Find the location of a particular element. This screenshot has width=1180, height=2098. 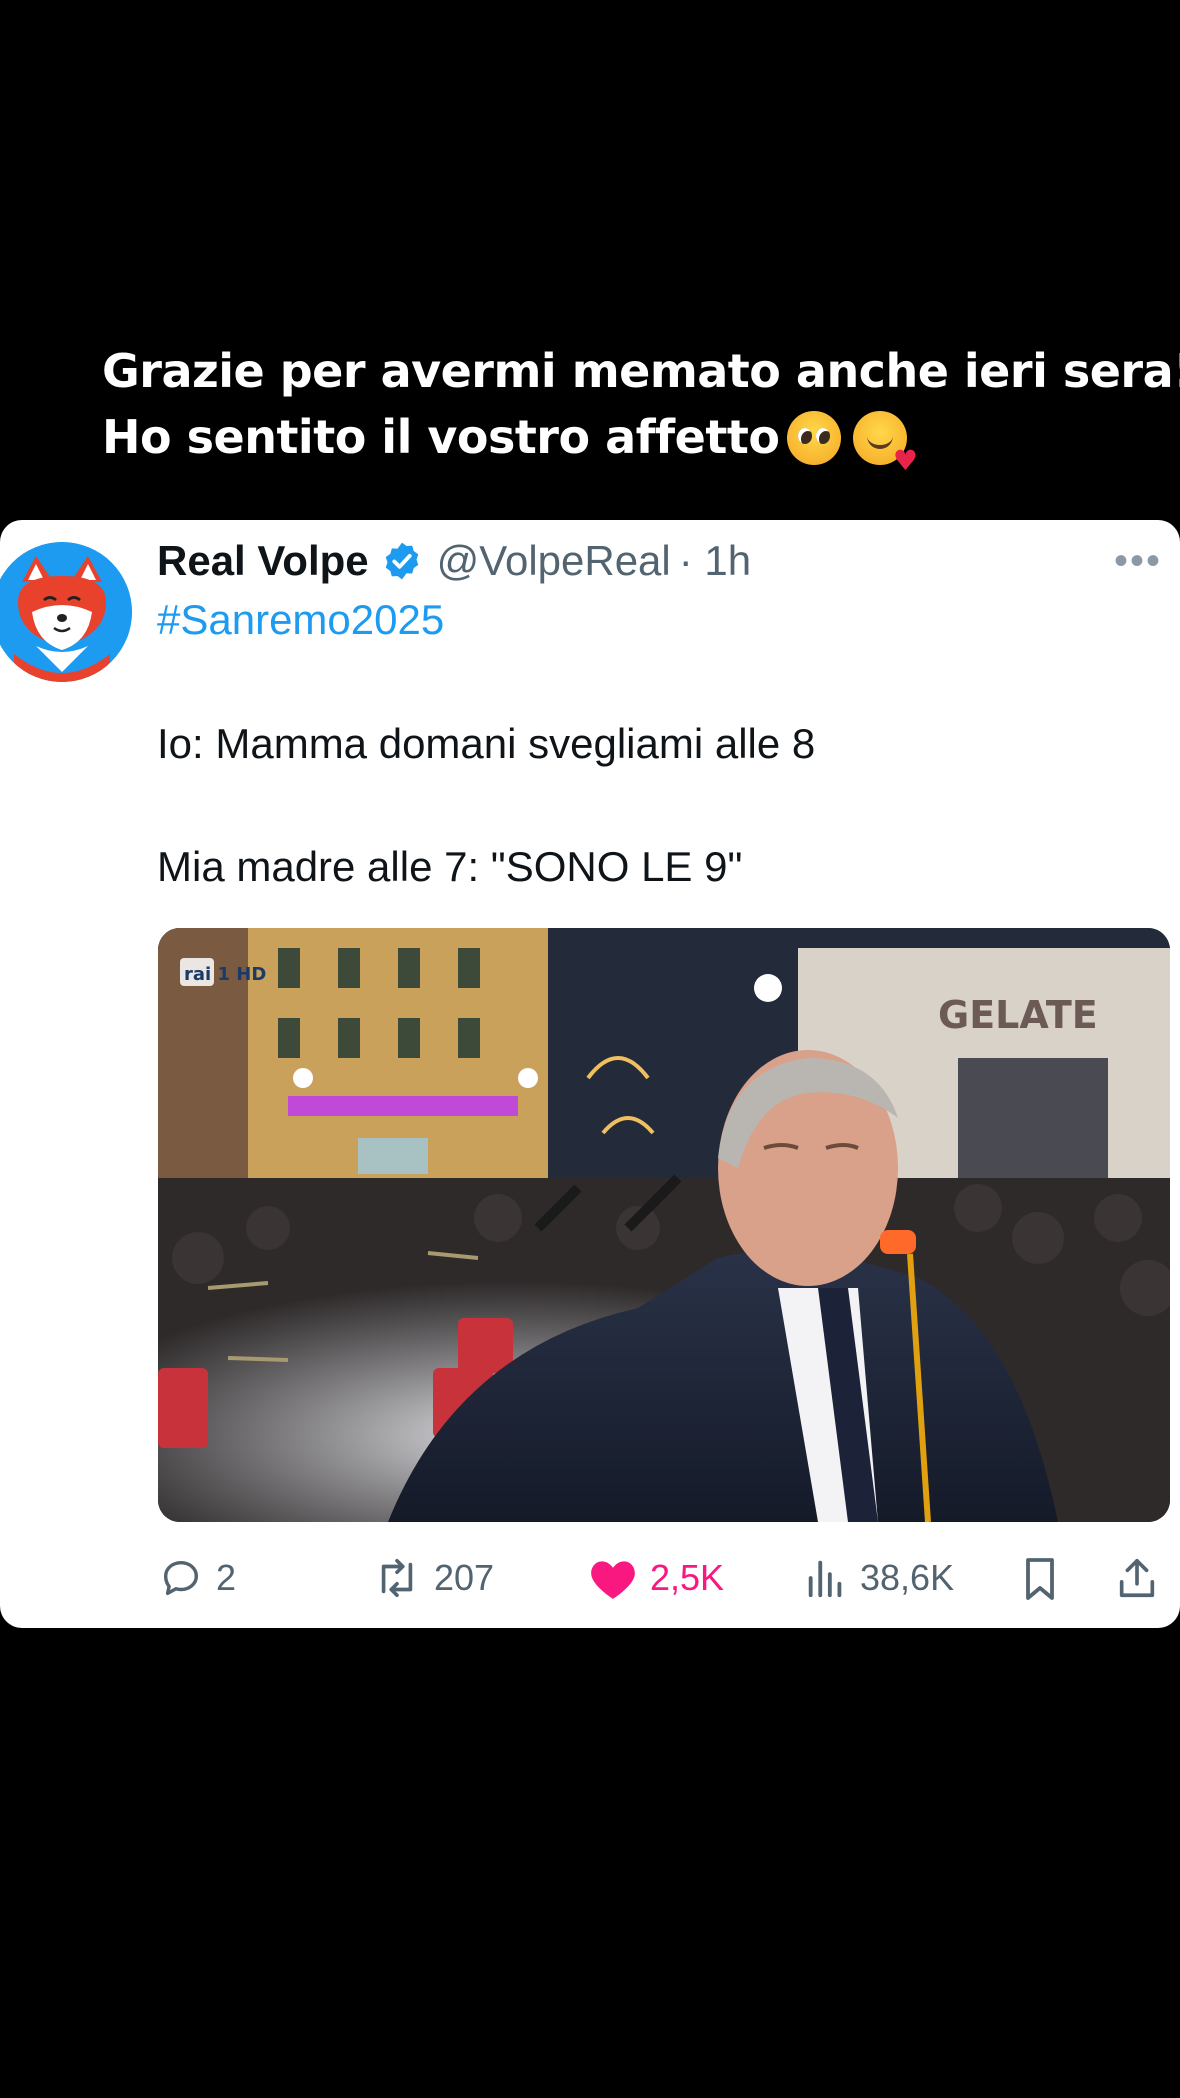

smiling-face-with-hearts-emoji-icon is located at coordinates (885, 443).